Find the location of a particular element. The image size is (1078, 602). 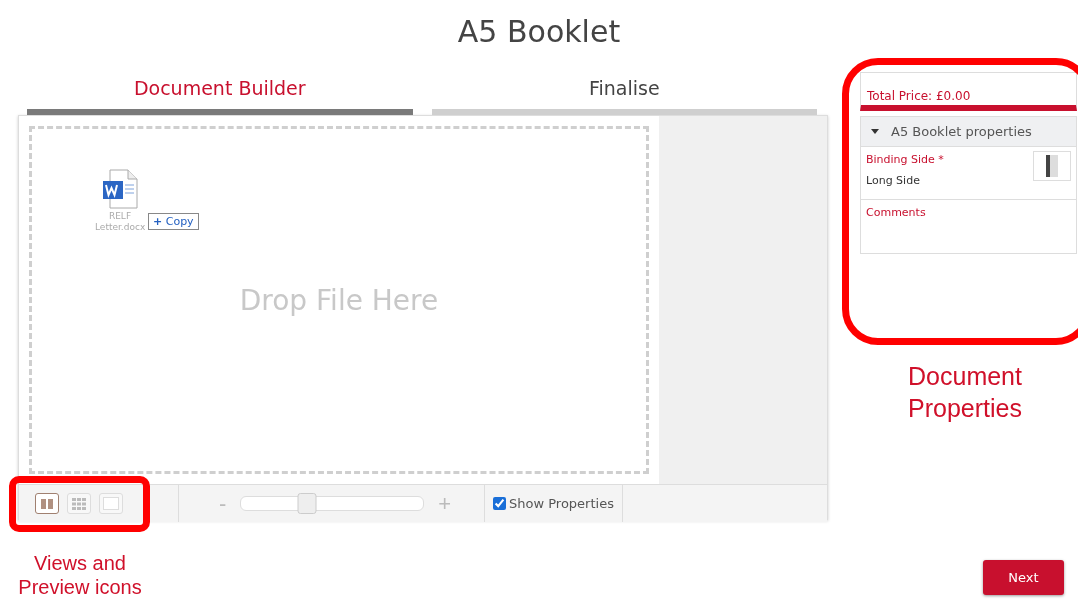

field-label: Comments is located at coordinates (896, 212).